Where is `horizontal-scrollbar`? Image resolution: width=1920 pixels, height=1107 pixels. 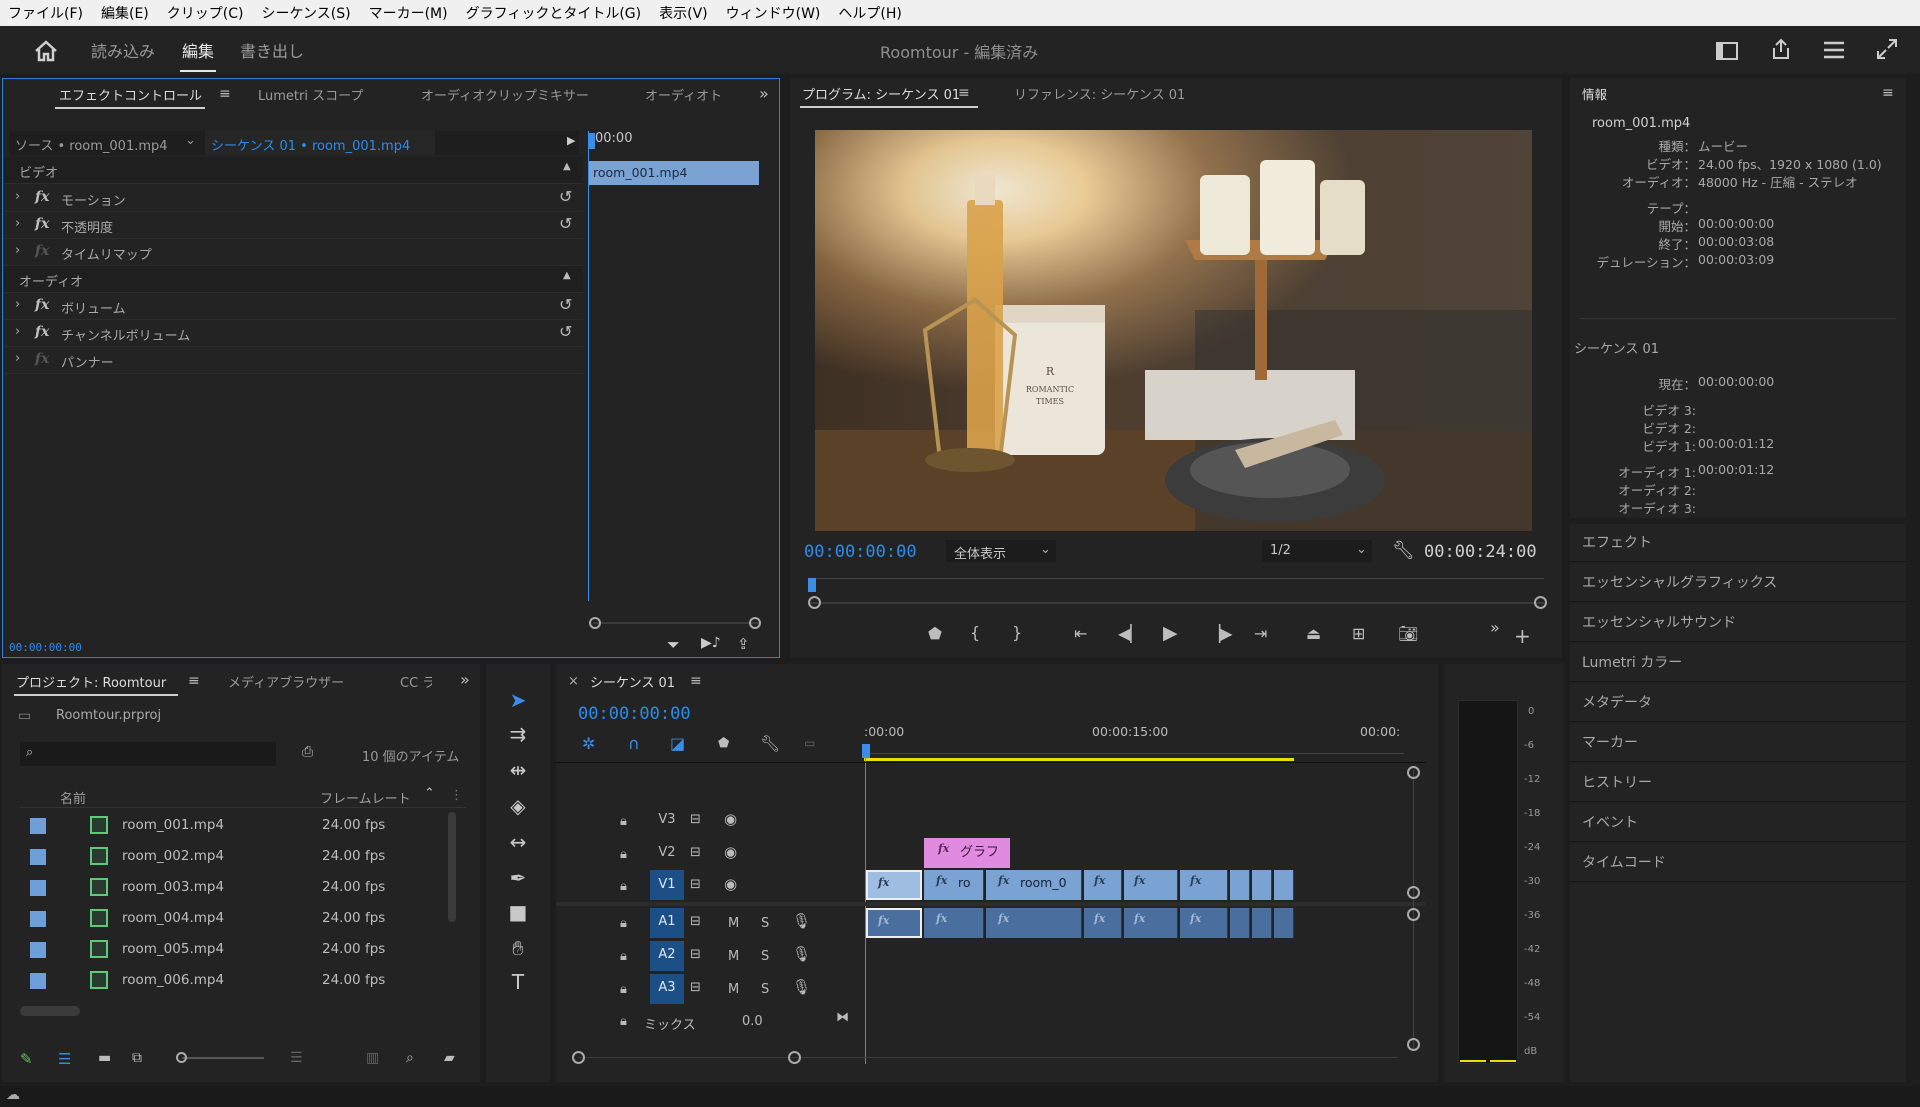
horizontal-scrollbar is located at coordinates (50, 1011).